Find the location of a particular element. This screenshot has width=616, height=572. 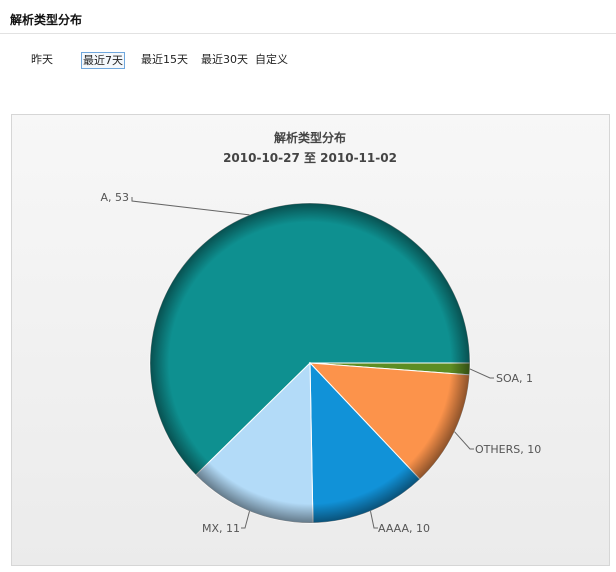

chart-title: 解析类型分布 is located at coordinates (310, 137).